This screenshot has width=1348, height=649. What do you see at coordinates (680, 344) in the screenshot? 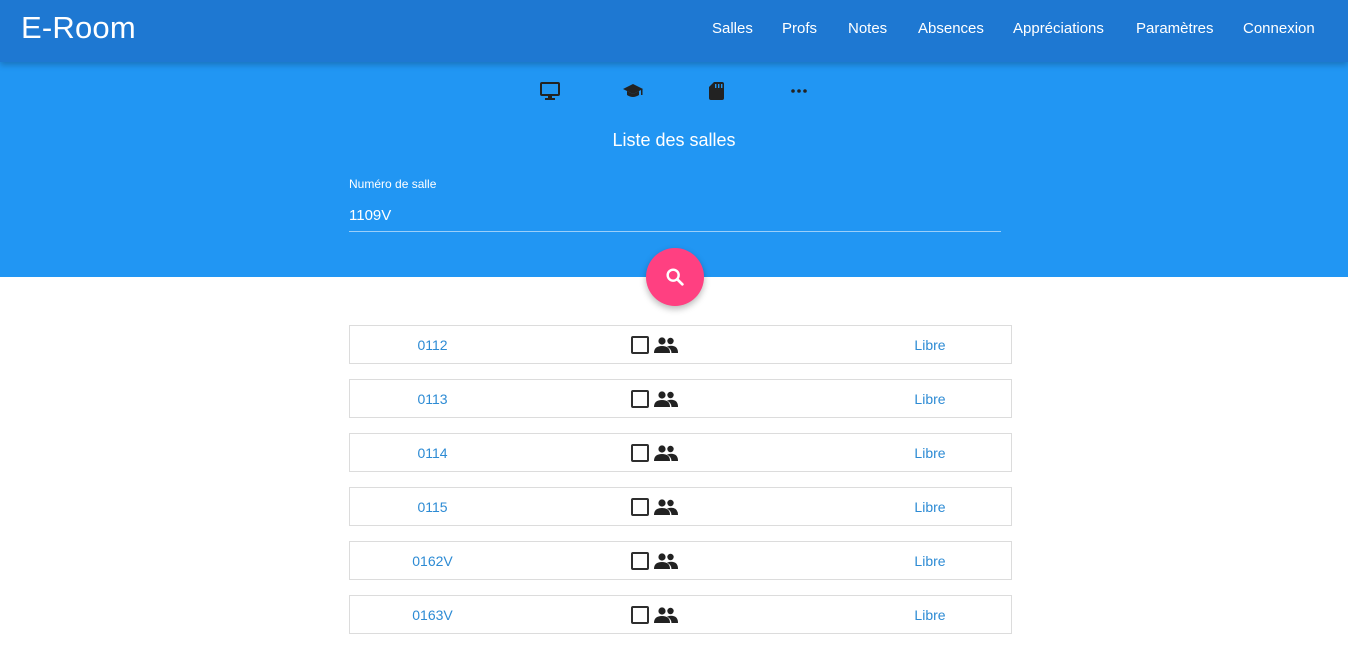
I see `room-row: 0112 Libre` at bounding box center [680, 344].